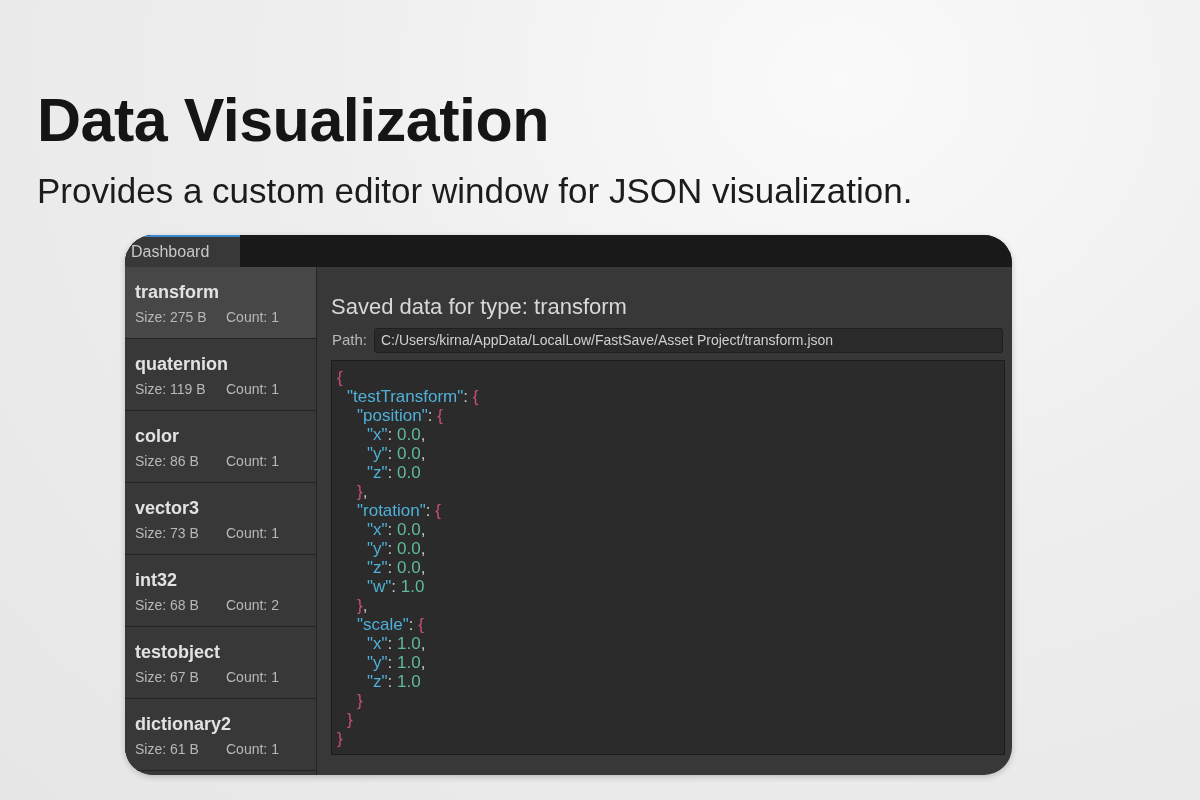 The height and width of the screenshot is (800, 1200). Describe the element at coordinates (252, 605) in the screenshot. I see `item-count: Count: 2` at that location.